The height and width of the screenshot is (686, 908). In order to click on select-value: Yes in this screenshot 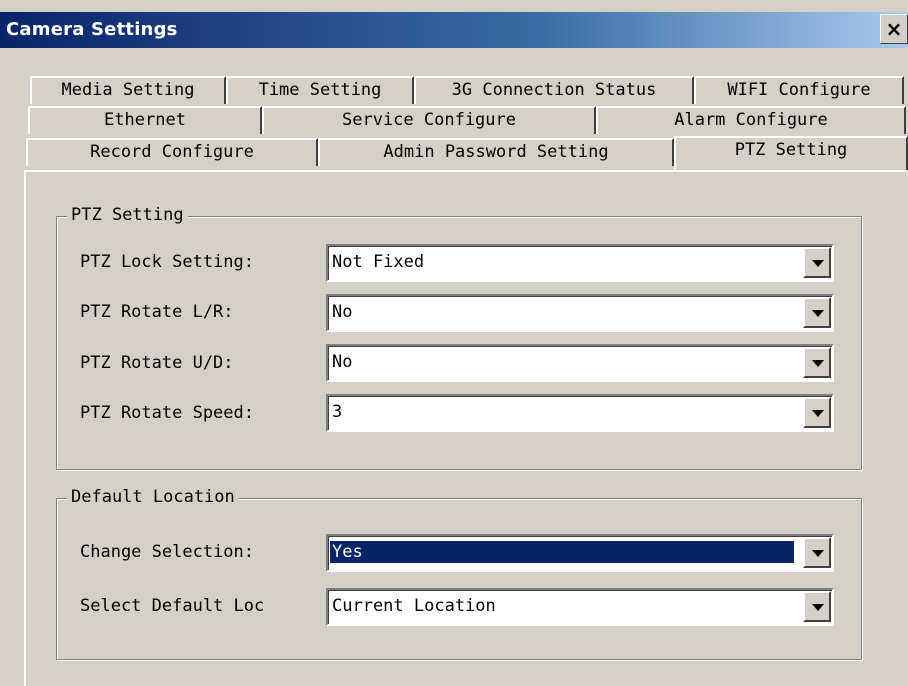, I will do `click(562, 552)`.